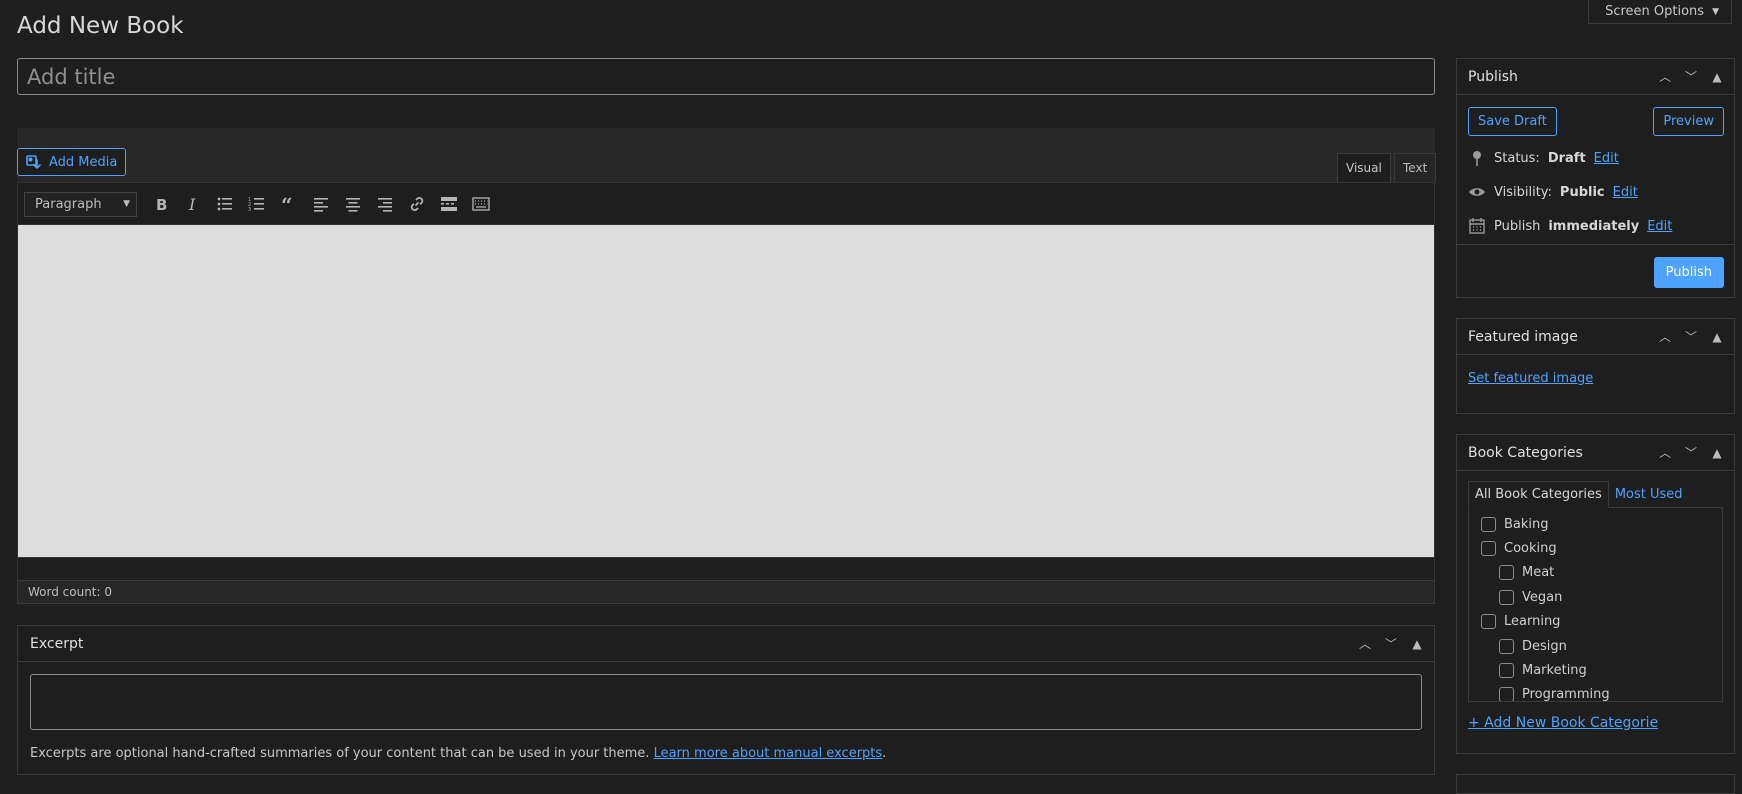 The height and width of the screenshot is (794, 1742). Describe the element at coordinates (1595, 784) in the screenshot. I see `next-panel-edge` at that location.